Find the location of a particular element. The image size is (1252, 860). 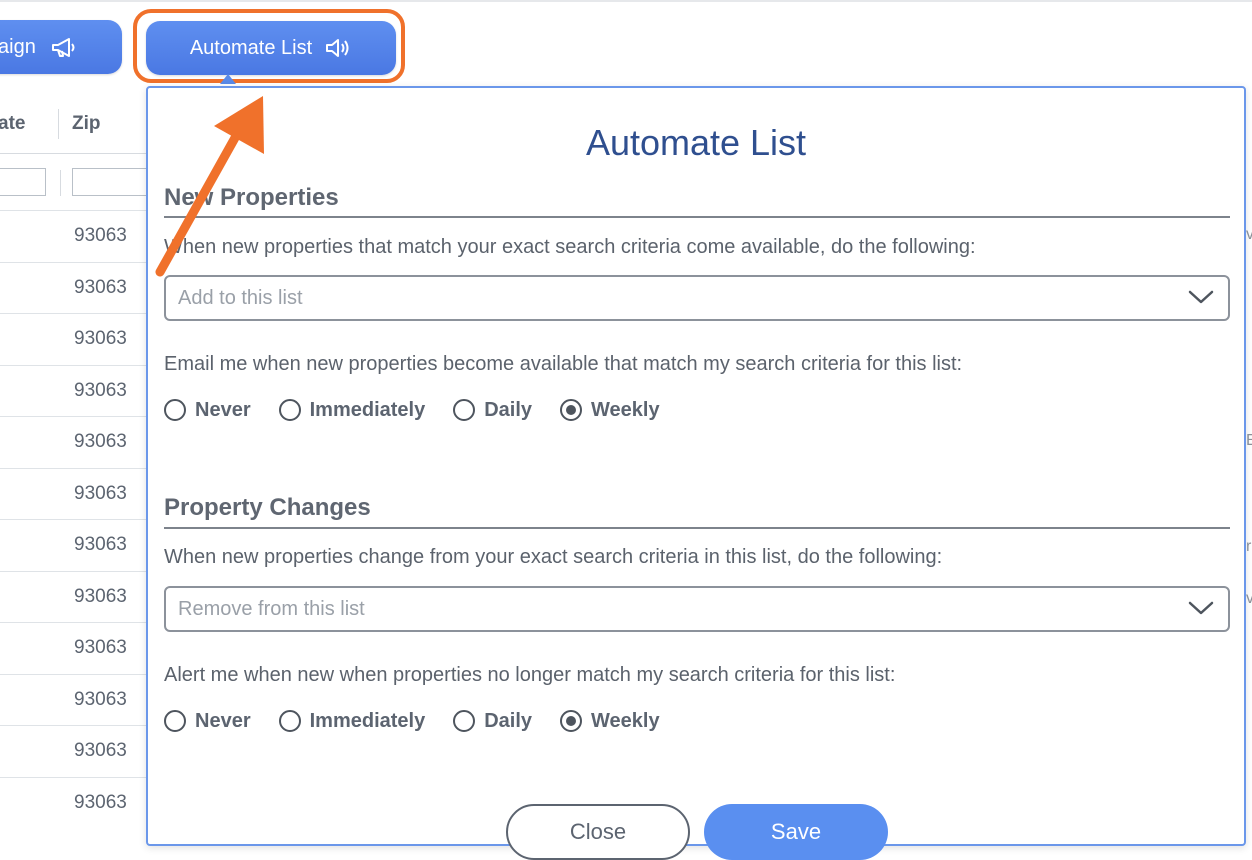

top-divider is located at coordinates (626, 1).